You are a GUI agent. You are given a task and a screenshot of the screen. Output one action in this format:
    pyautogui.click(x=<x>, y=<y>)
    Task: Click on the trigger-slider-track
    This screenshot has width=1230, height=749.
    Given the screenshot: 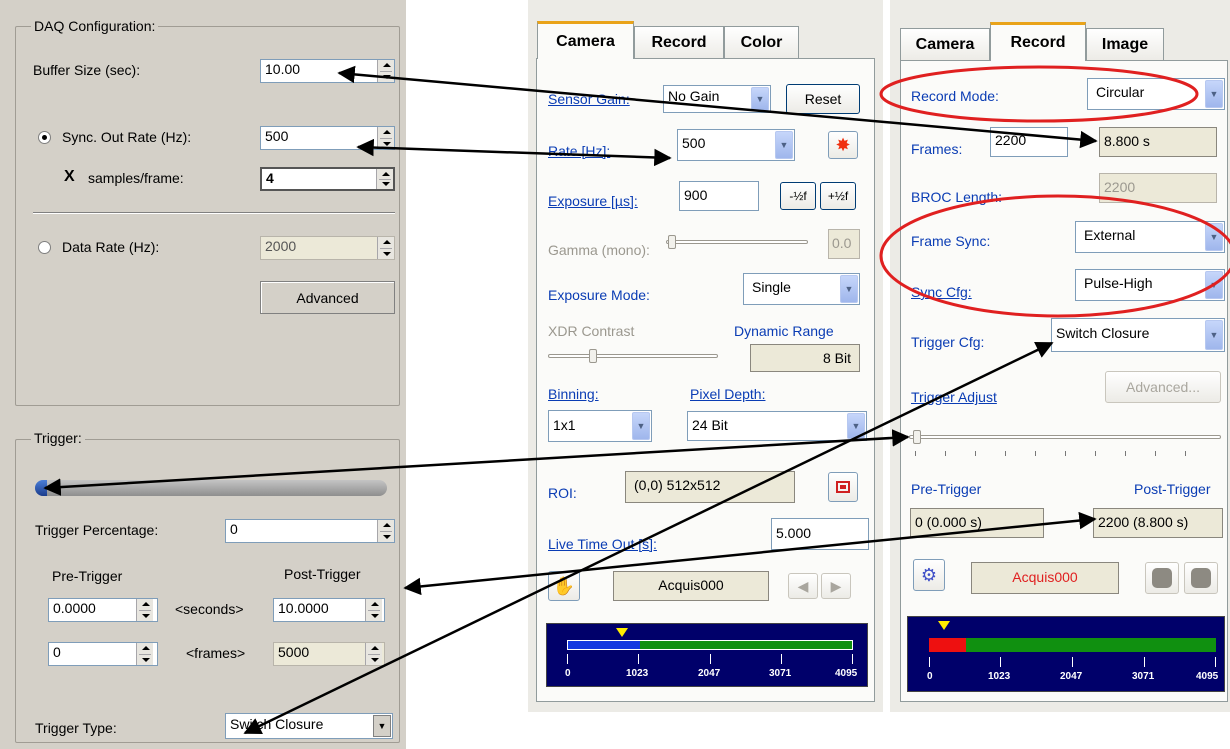 What is the action you would take?
    pyautogui.click(x=211, y=488)
    